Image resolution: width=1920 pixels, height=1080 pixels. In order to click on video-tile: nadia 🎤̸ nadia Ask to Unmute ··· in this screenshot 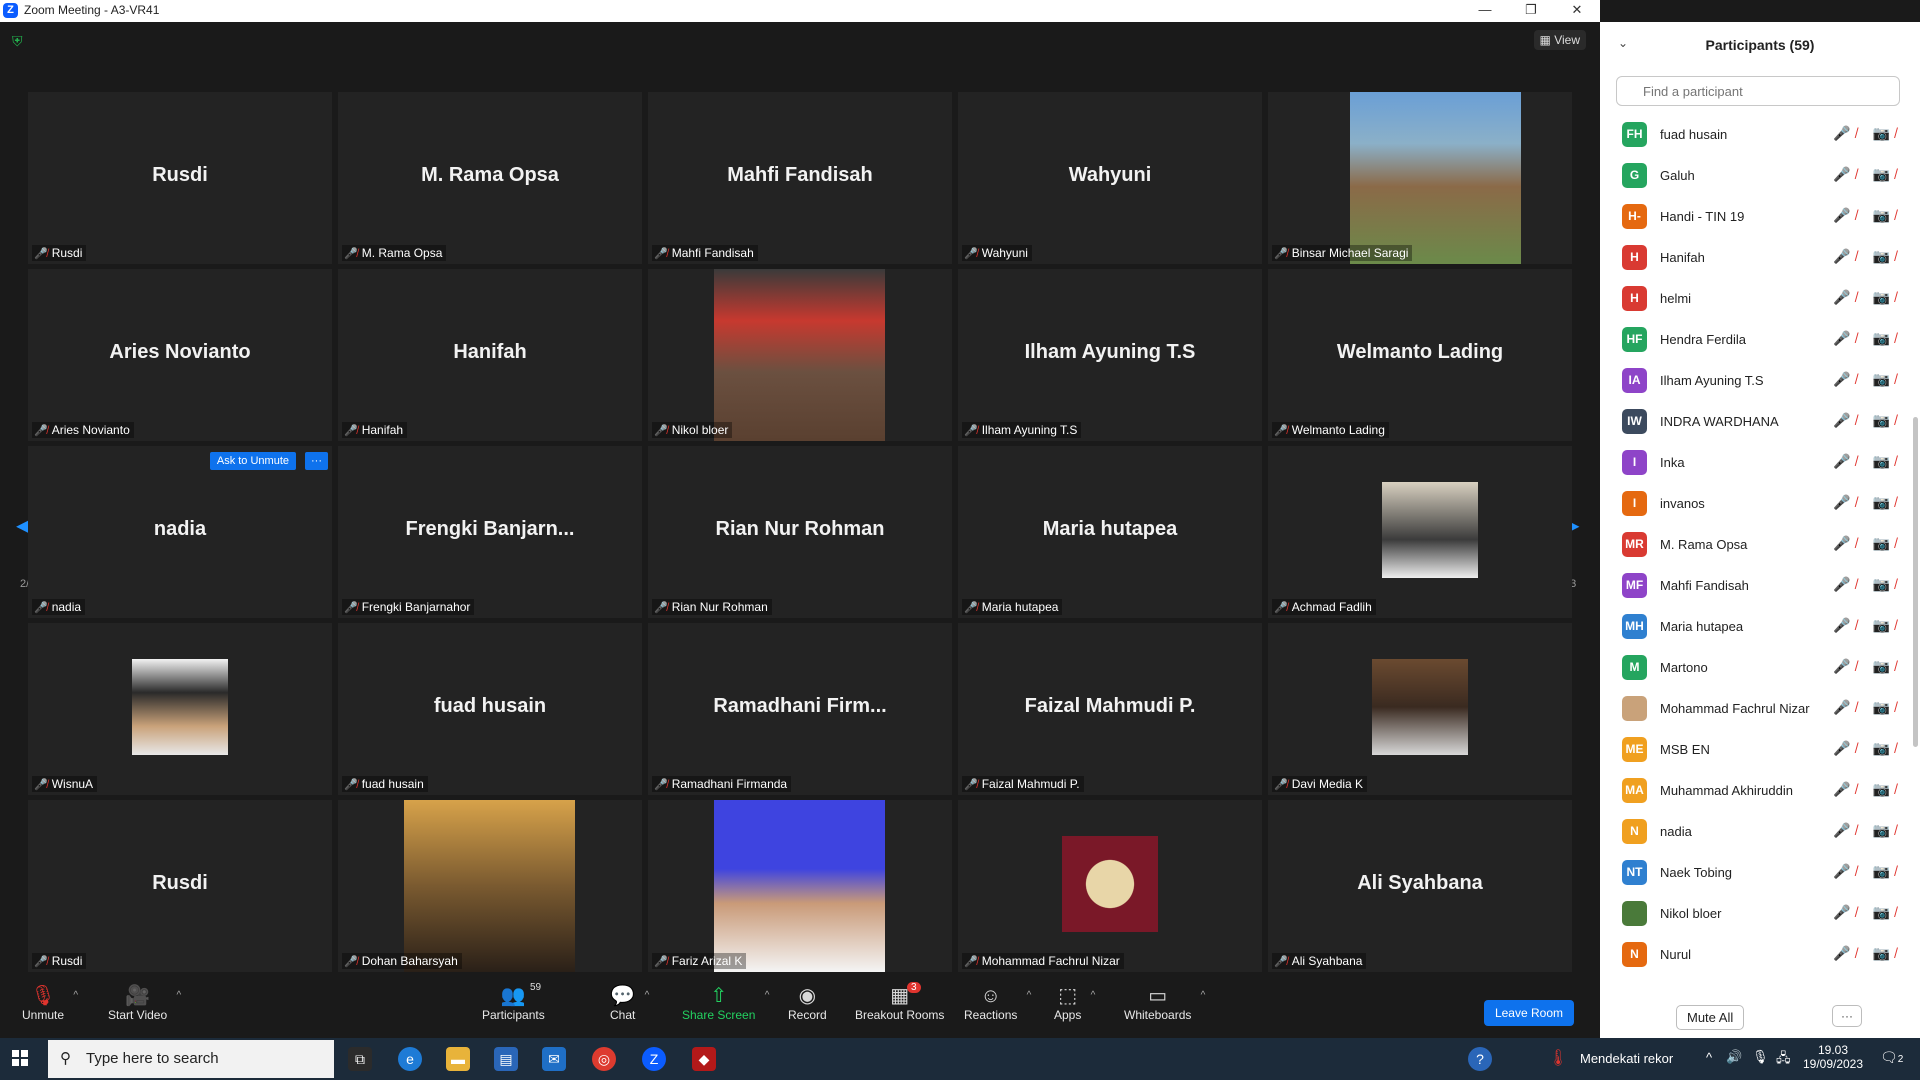, I will do `click(180, 532)`.